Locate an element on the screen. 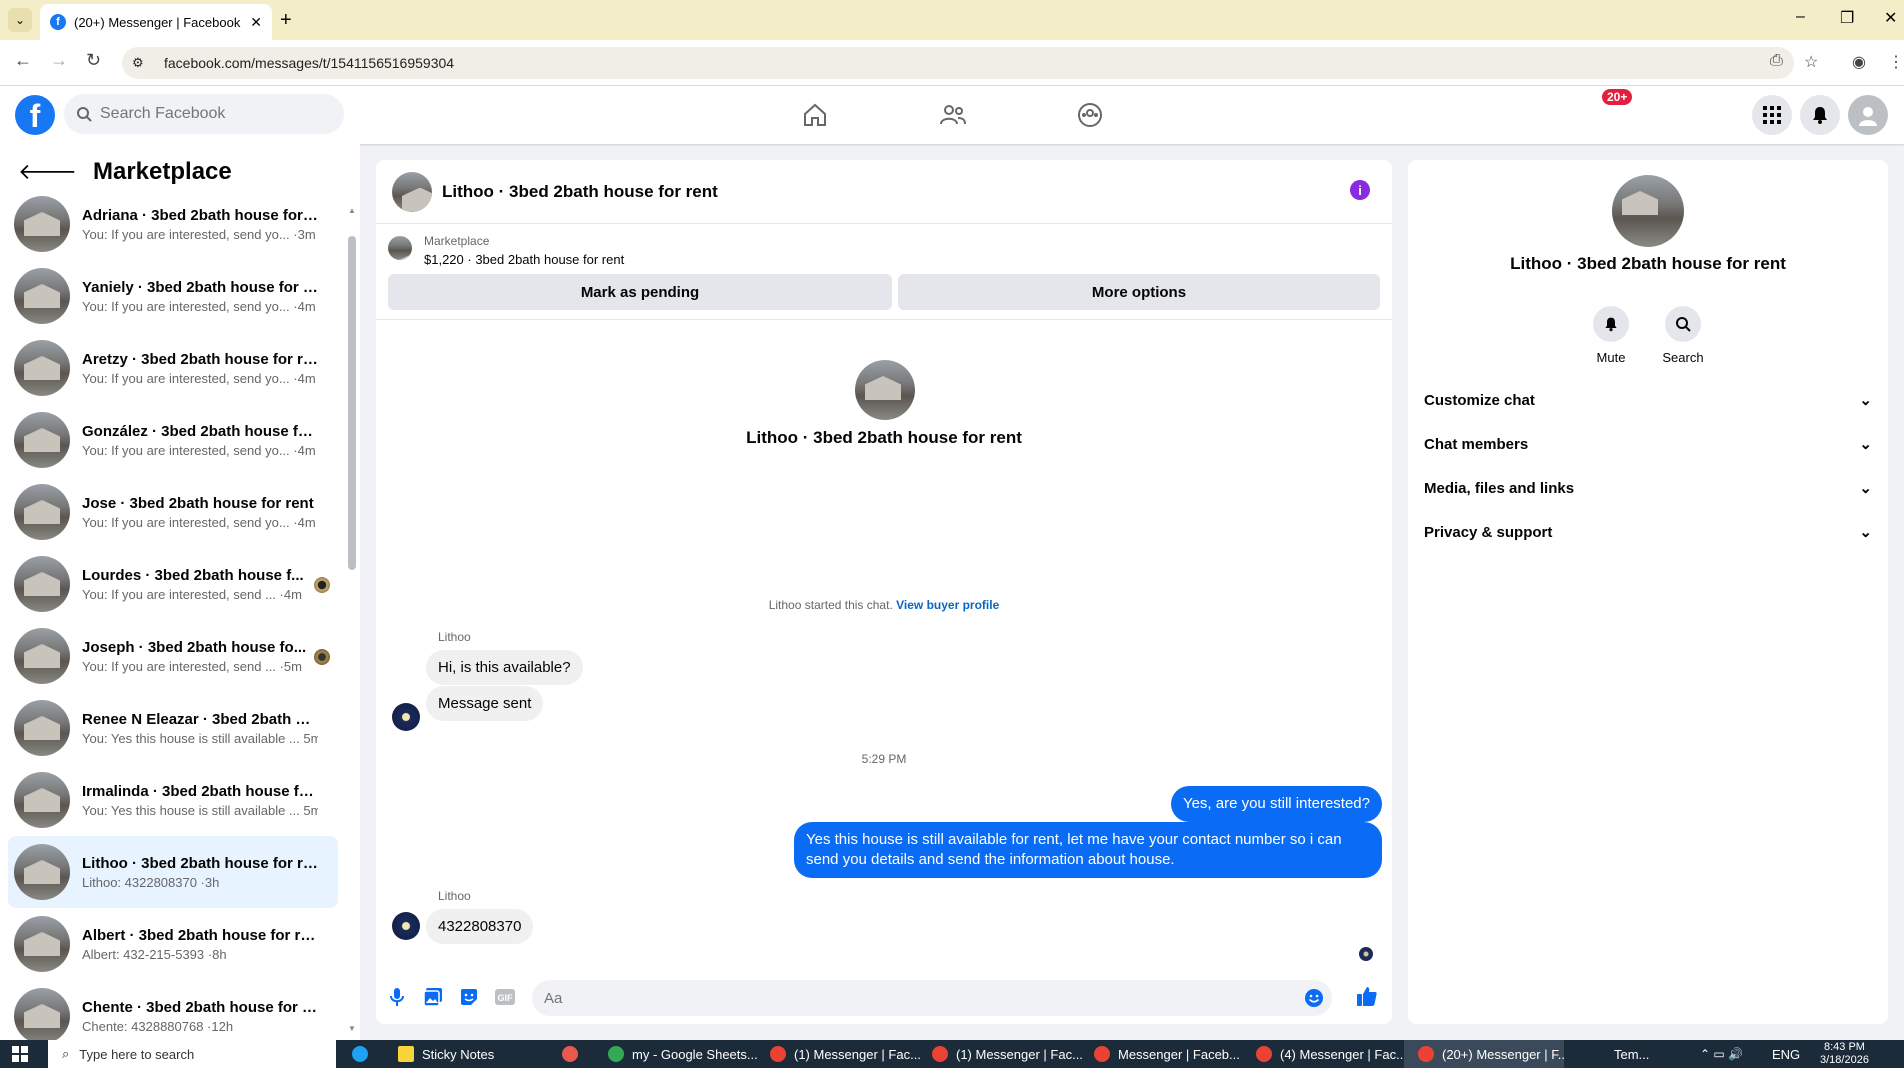  privacy-support-row: Privacy & support ⌄ is located at coordinates (1648, 532).